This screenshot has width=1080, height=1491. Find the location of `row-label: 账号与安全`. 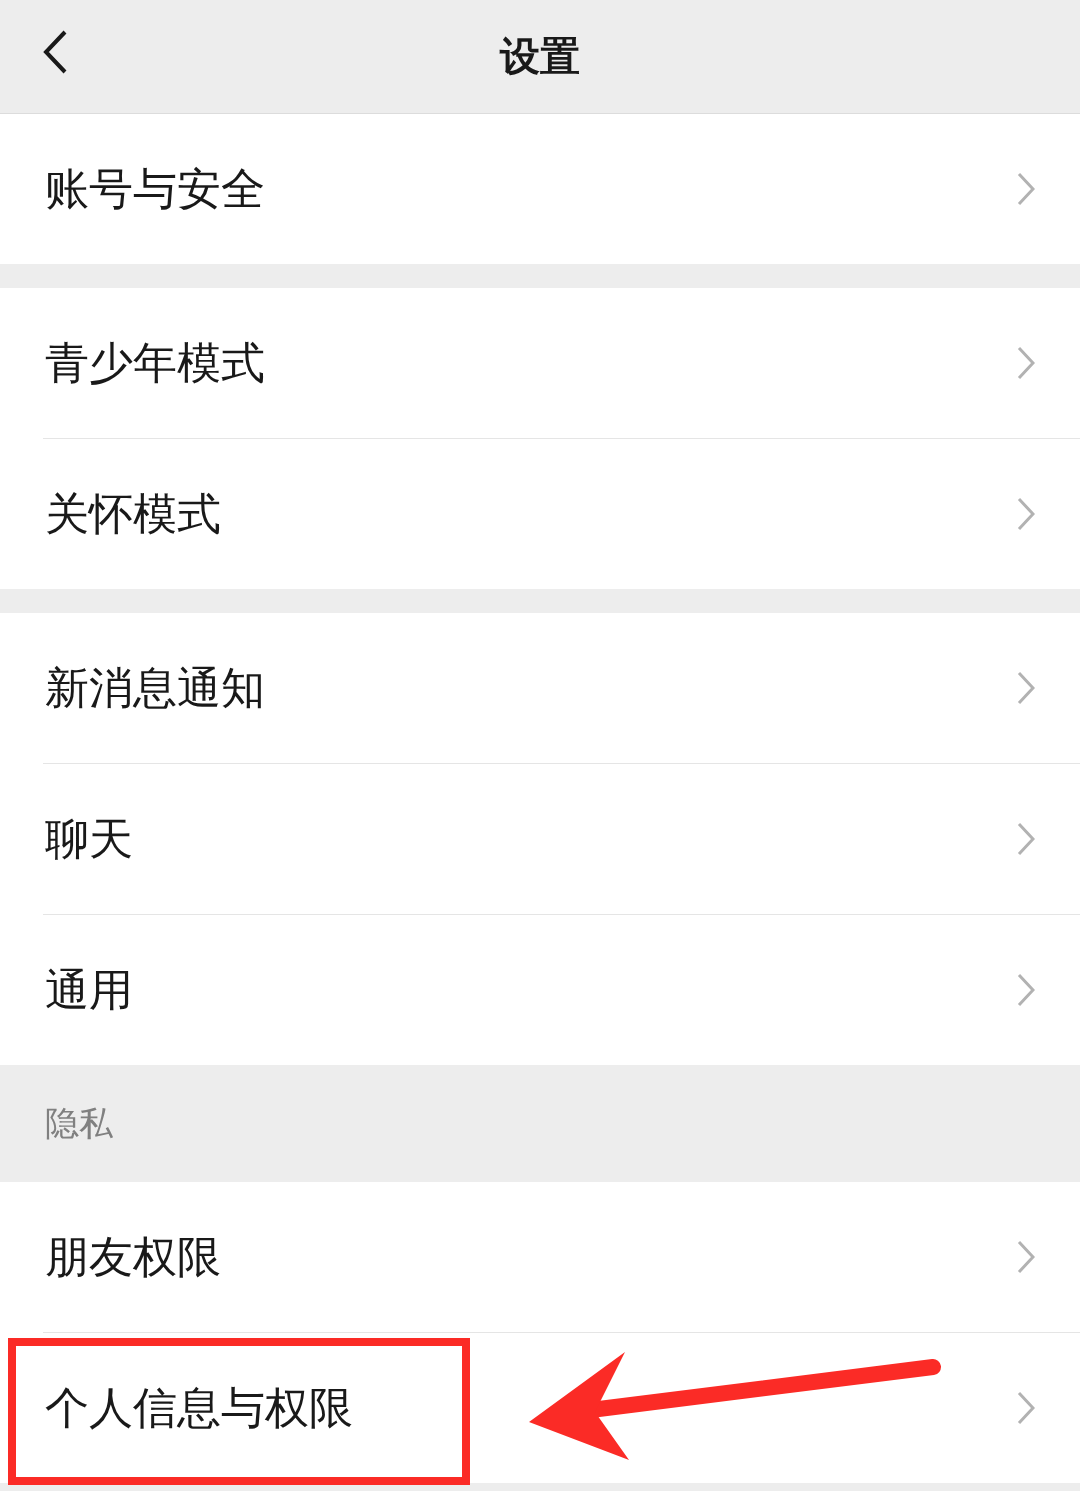

row-label: 账号与安全 is located at coordinates (155, 188).